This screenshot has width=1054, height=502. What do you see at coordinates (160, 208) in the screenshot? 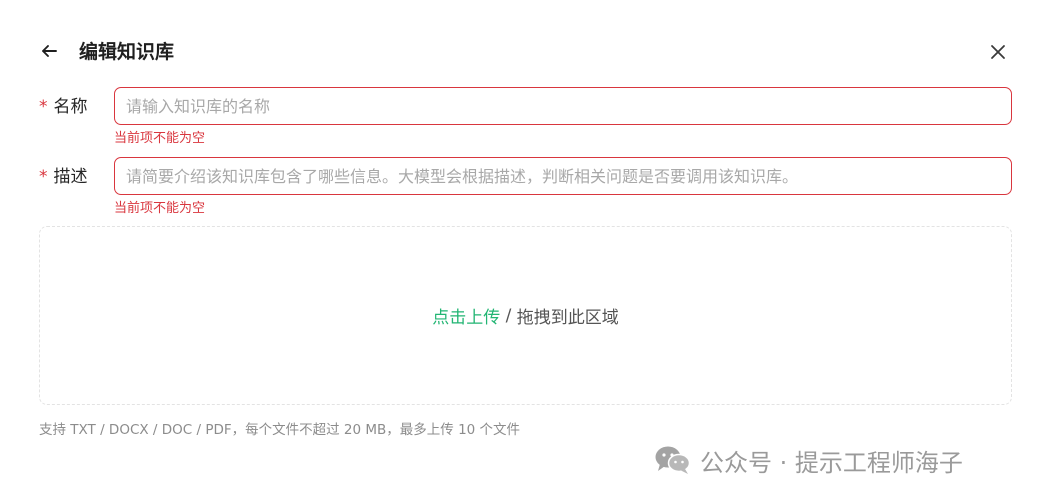
I see `description-error: 当前项不能为空` at bounding box center [160, 208].